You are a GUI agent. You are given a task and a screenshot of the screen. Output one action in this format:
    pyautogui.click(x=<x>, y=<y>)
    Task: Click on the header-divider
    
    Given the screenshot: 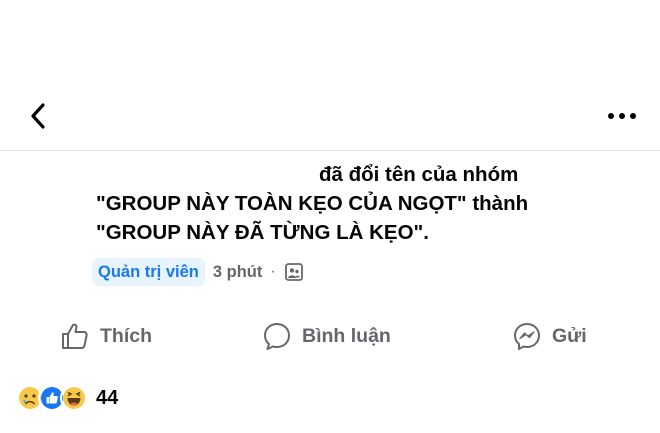 What is the action you would take?
    pyautogui.click(x=330, y=150)
    